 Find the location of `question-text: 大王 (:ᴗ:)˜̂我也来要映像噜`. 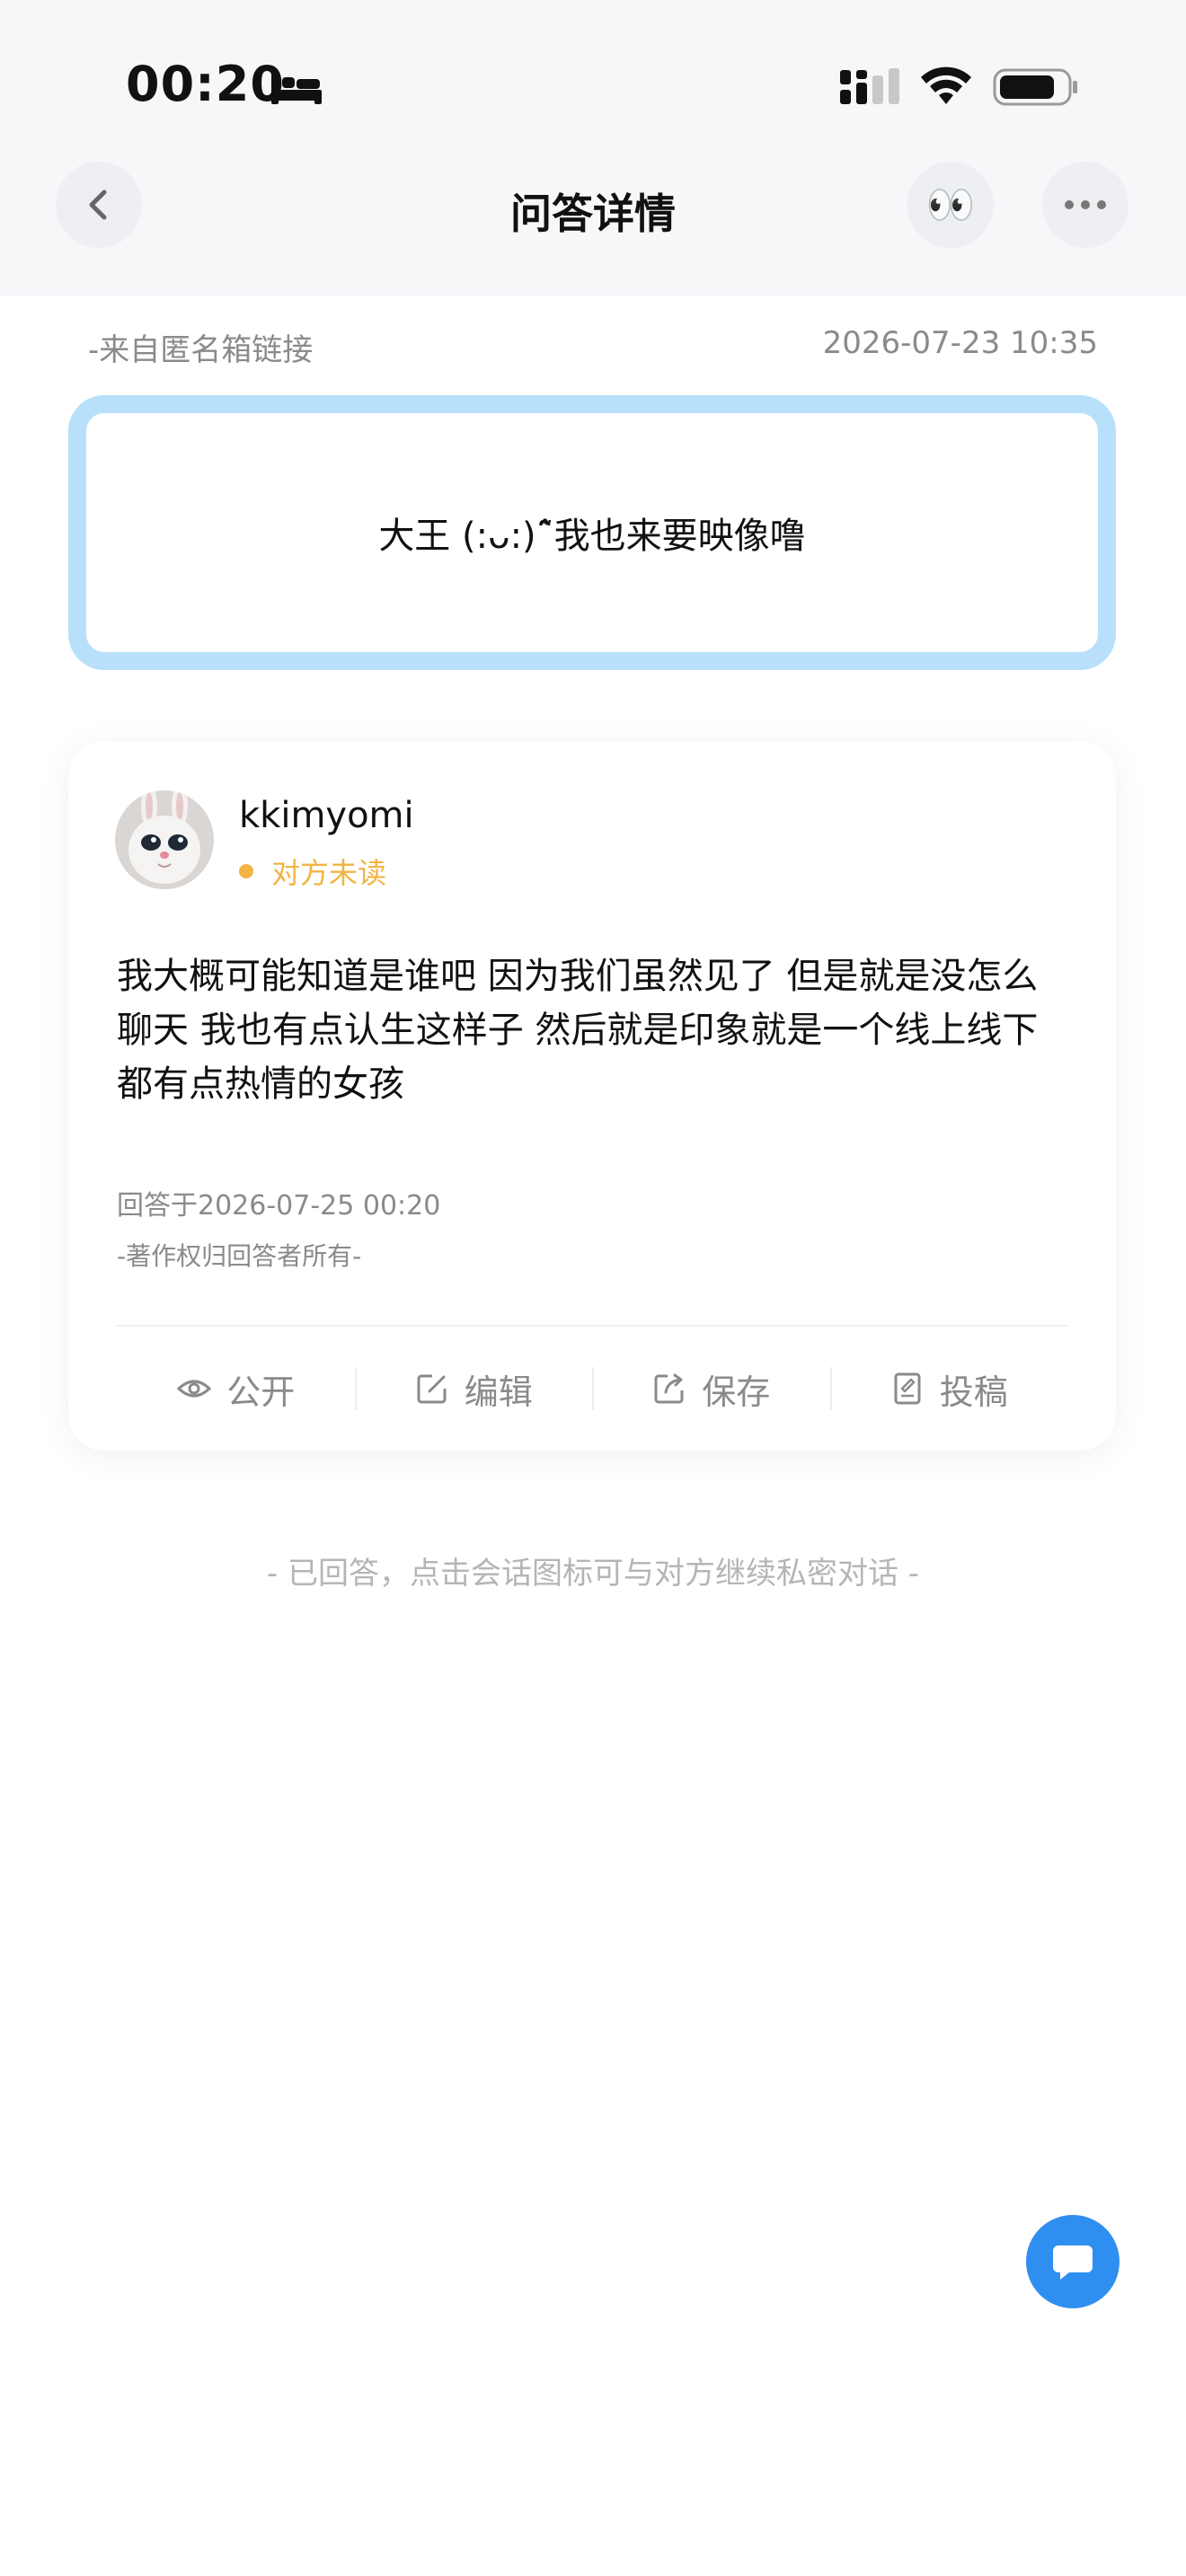

question-text: 大王 (:ᴗ:)˜̂我也来要映像噜 is located at coordinates (592, 536).